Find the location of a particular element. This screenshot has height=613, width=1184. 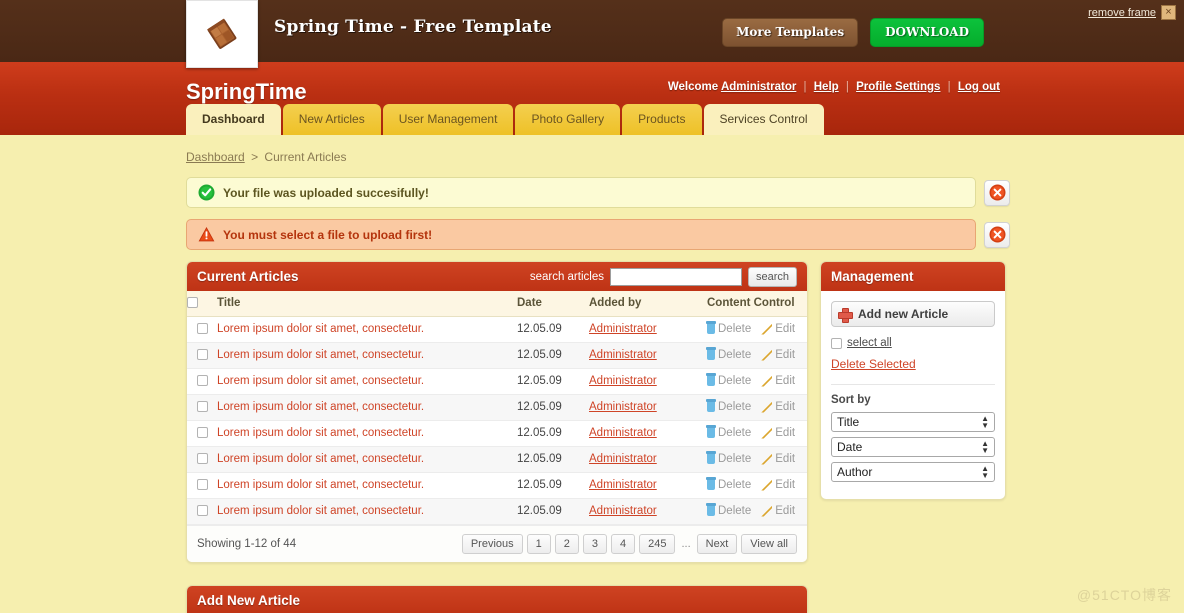

logout-link: Log out is located at coordinates (979, 87).